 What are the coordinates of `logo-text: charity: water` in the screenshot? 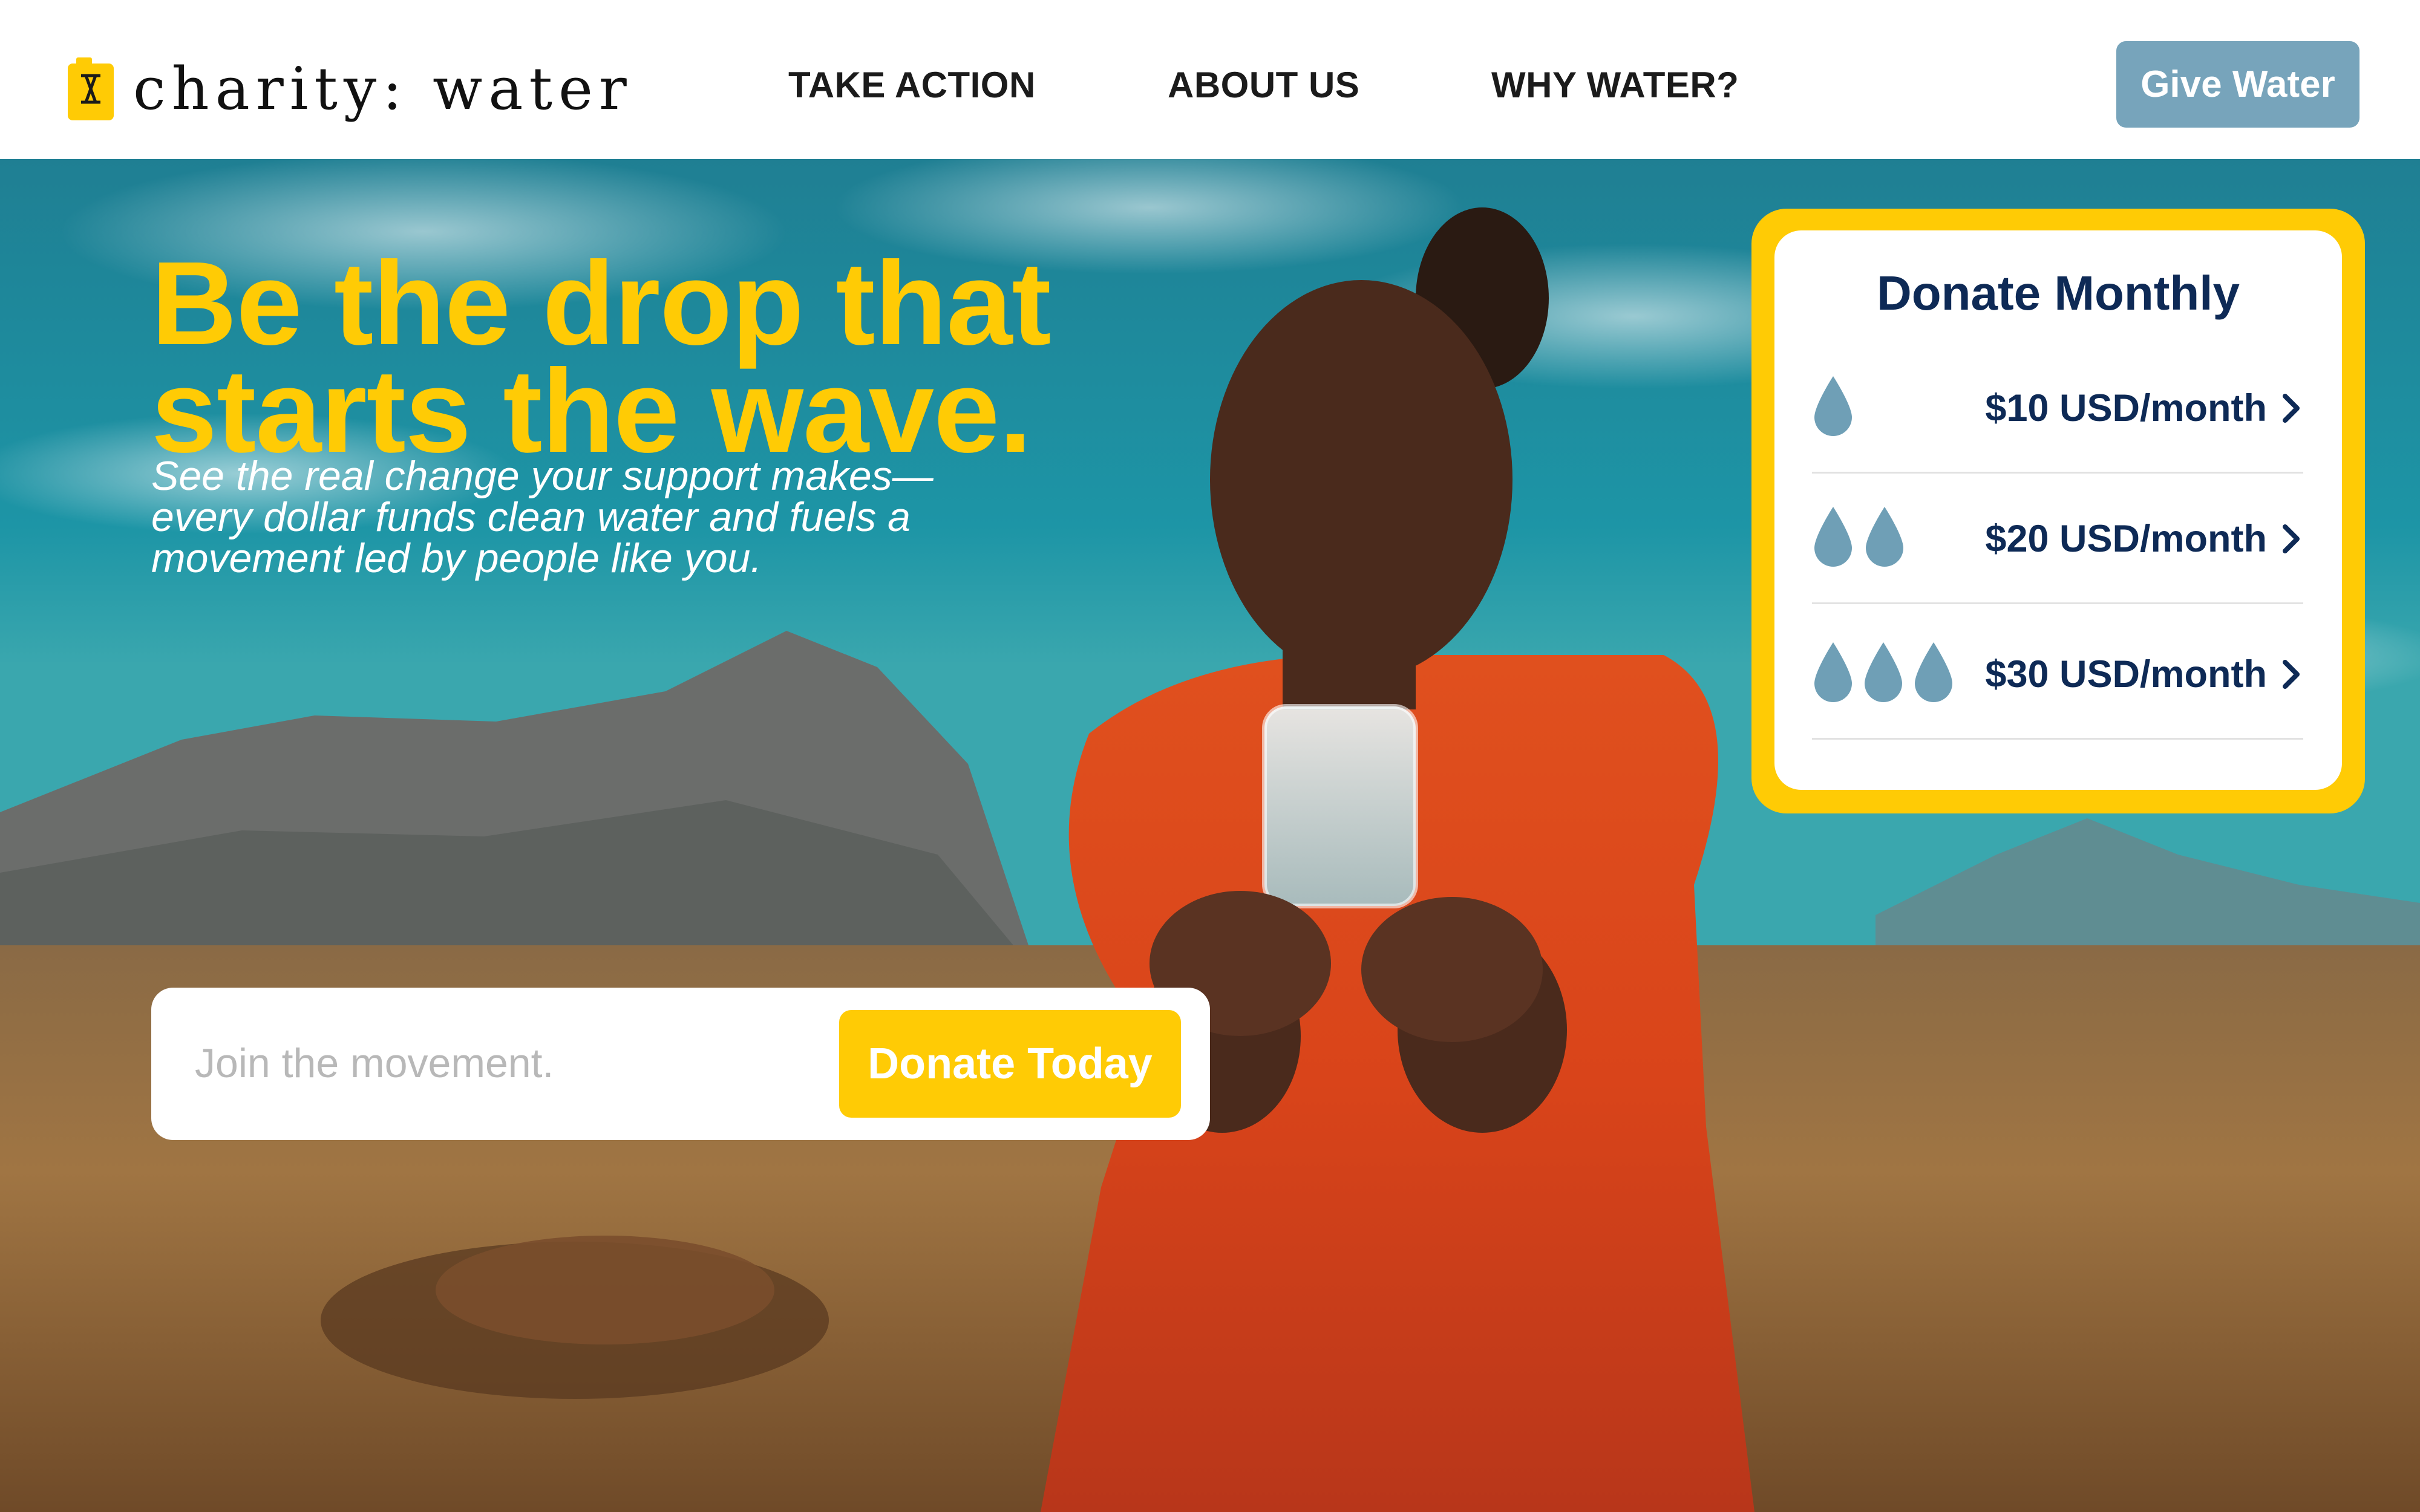 It's located at (383, 89).